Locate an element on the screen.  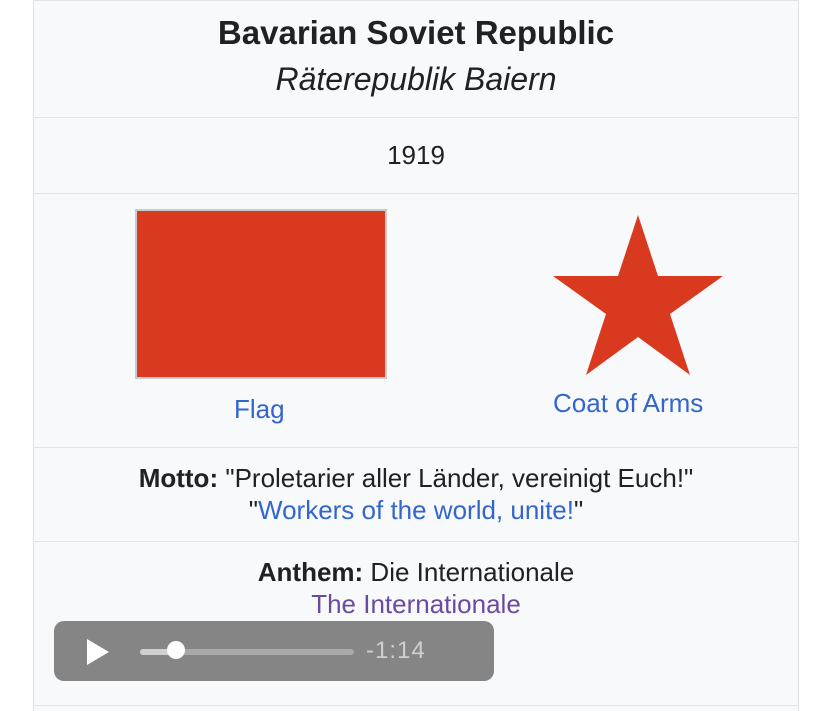
coat-of-arms-caption-link: Coat of Arms is located at coordinates (628, 403).